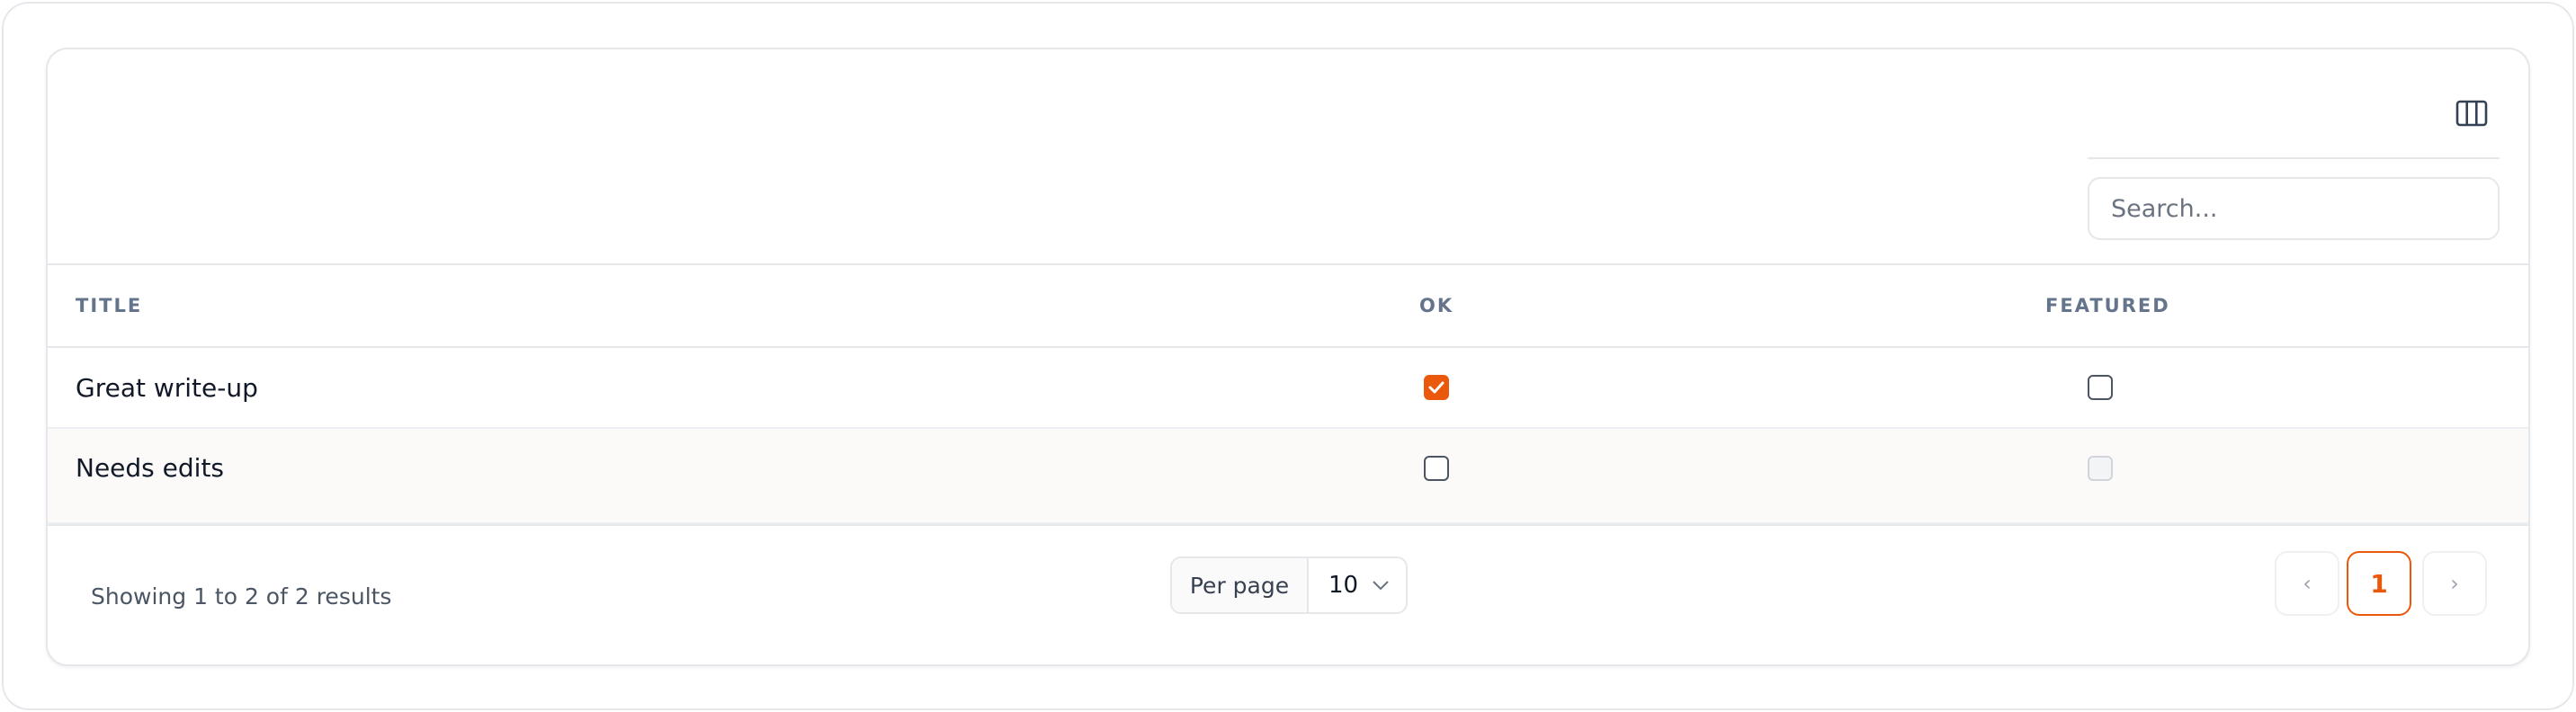 The width and height of the screenshot is (2576, 712). I want to click on check-icon, so click(1436, 388).